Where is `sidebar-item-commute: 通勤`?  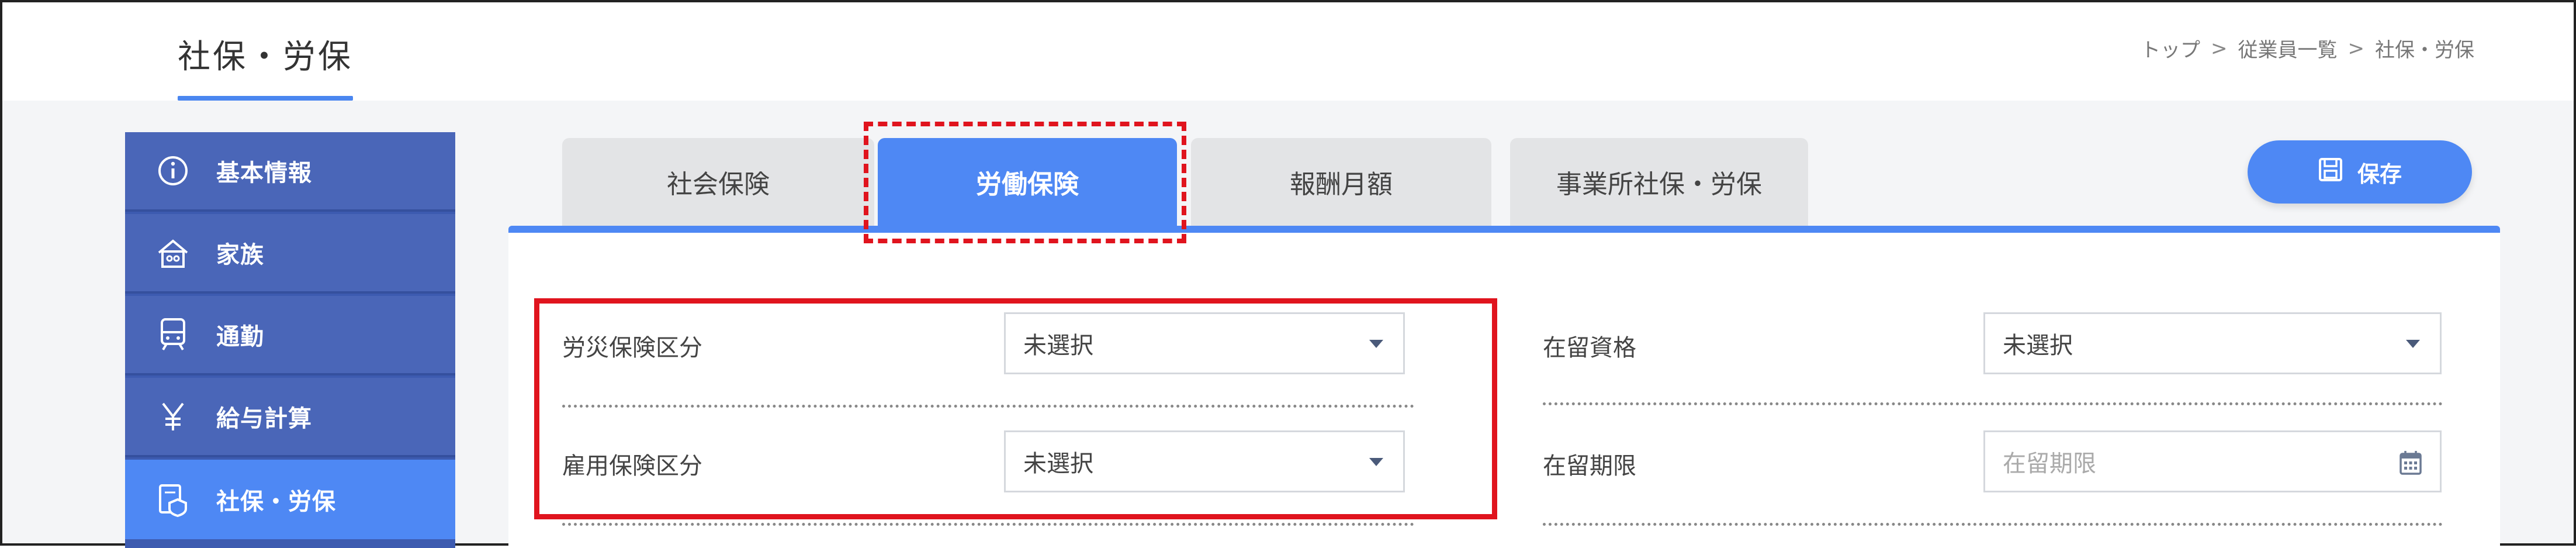
sidebar-item-commute: 通勤 is located at coordinates (290, 335).